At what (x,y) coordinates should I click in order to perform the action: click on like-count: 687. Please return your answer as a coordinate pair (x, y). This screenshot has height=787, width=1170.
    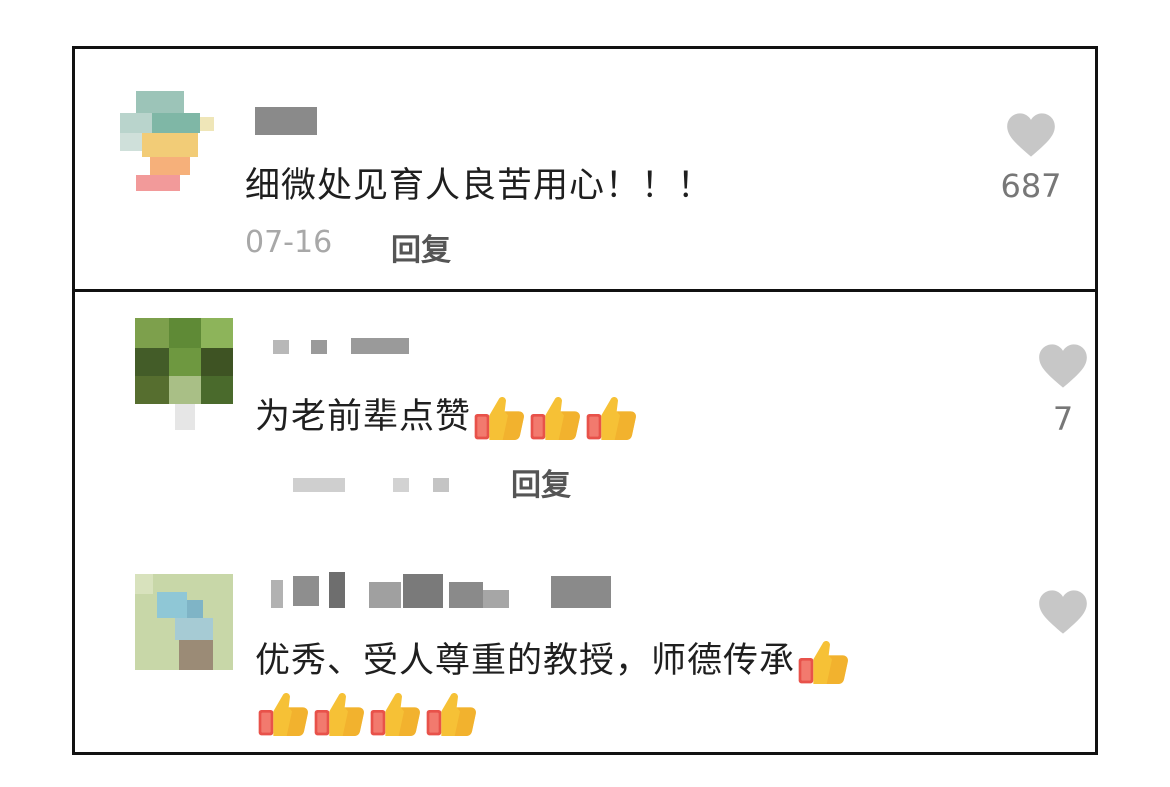
    Looking at the image, I should click on (1031, 186).